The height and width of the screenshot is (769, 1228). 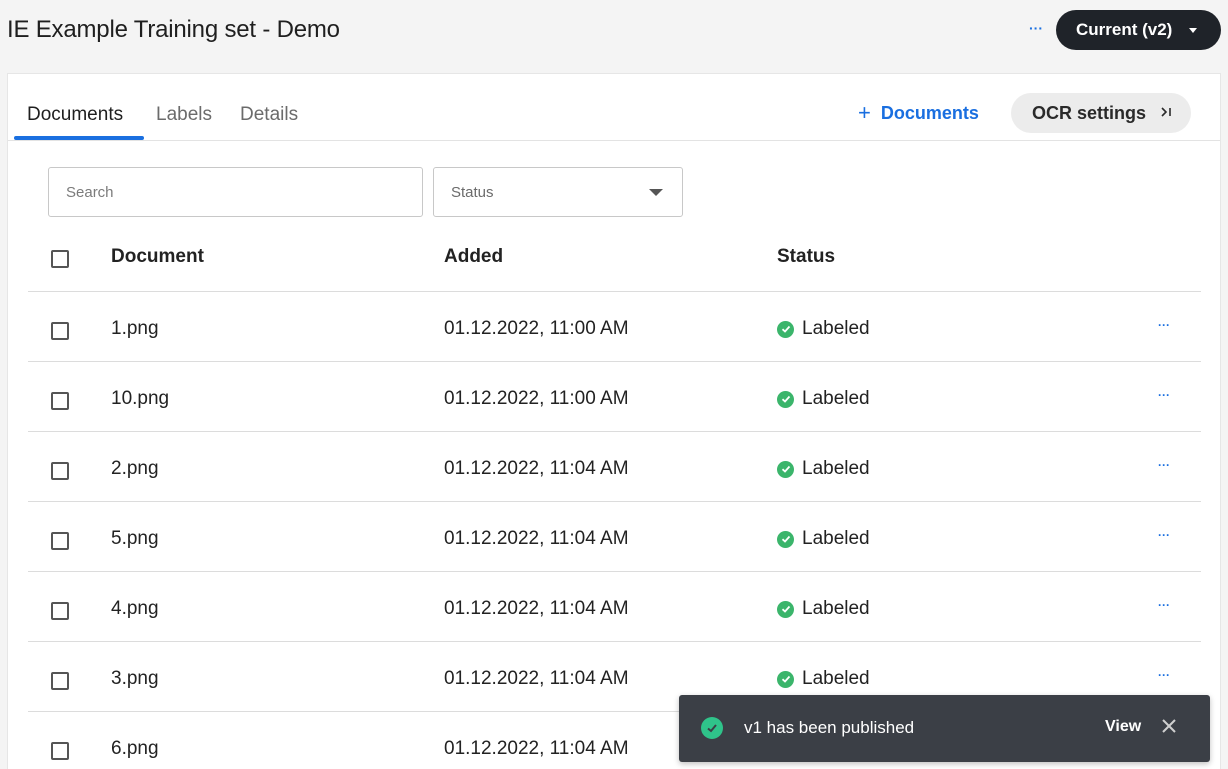 I want to click on column-header-status: Status, so click(x=806, y=256).